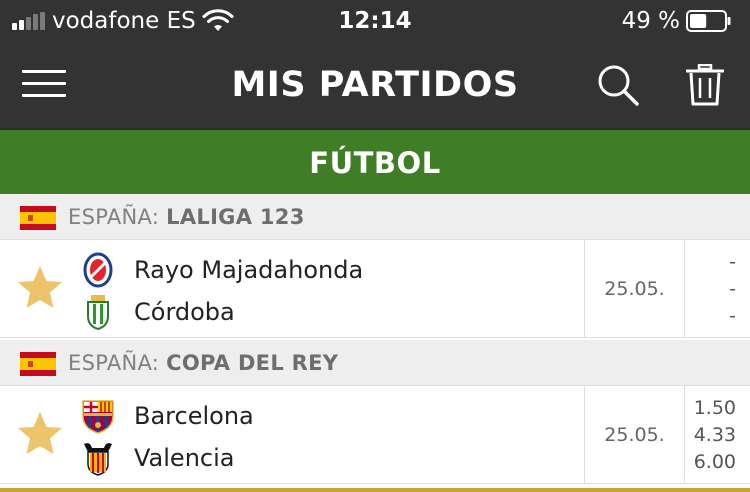 This screenshot has height=492, width=750. I want to click on home-team: Rayo Majadahonda, so click(330, 270).